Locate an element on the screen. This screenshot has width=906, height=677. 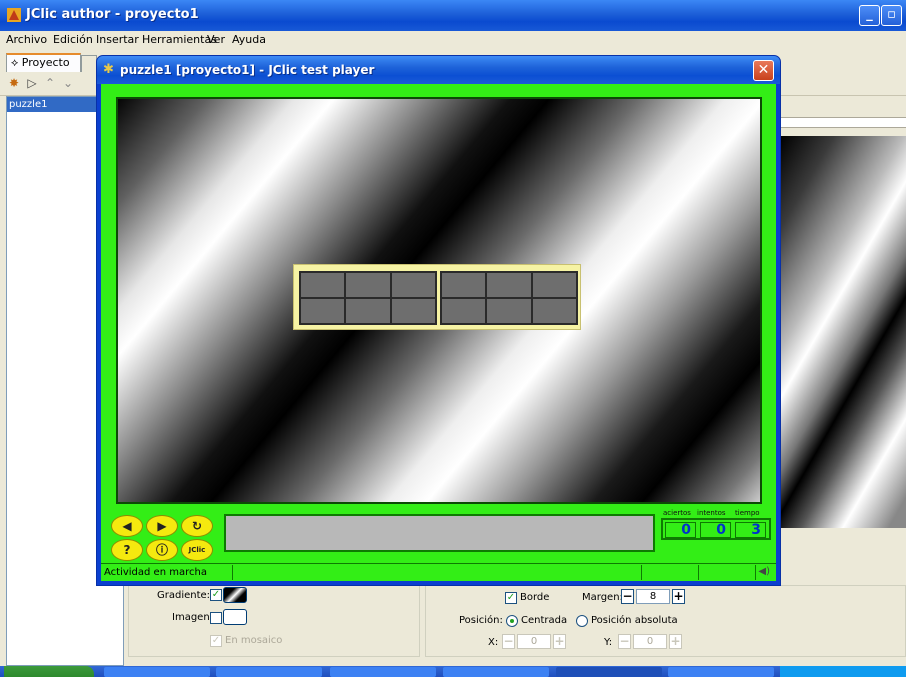
image-select-button is located at coordinates (235, 617).